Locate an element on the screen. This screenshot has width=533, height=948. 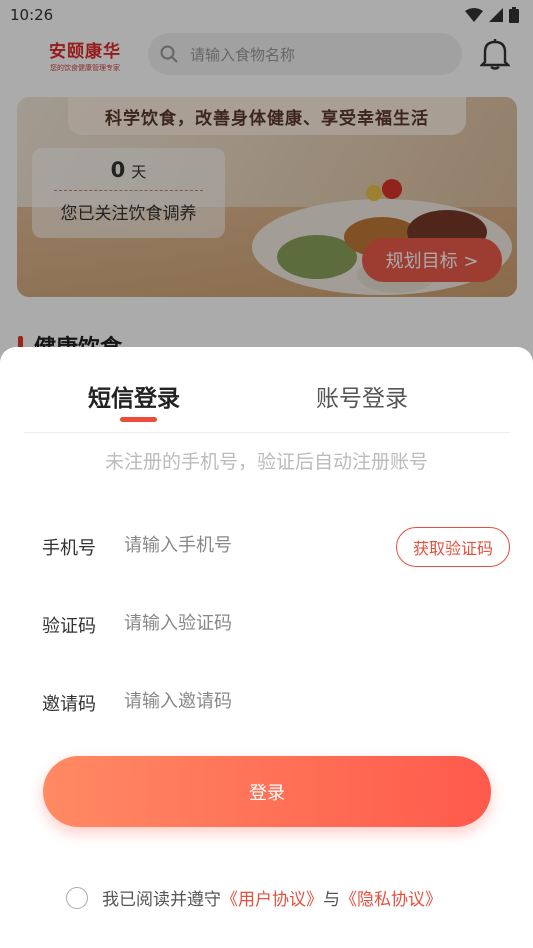
tab-sms-login: 短信登录 is located at coordinates (134, 396).